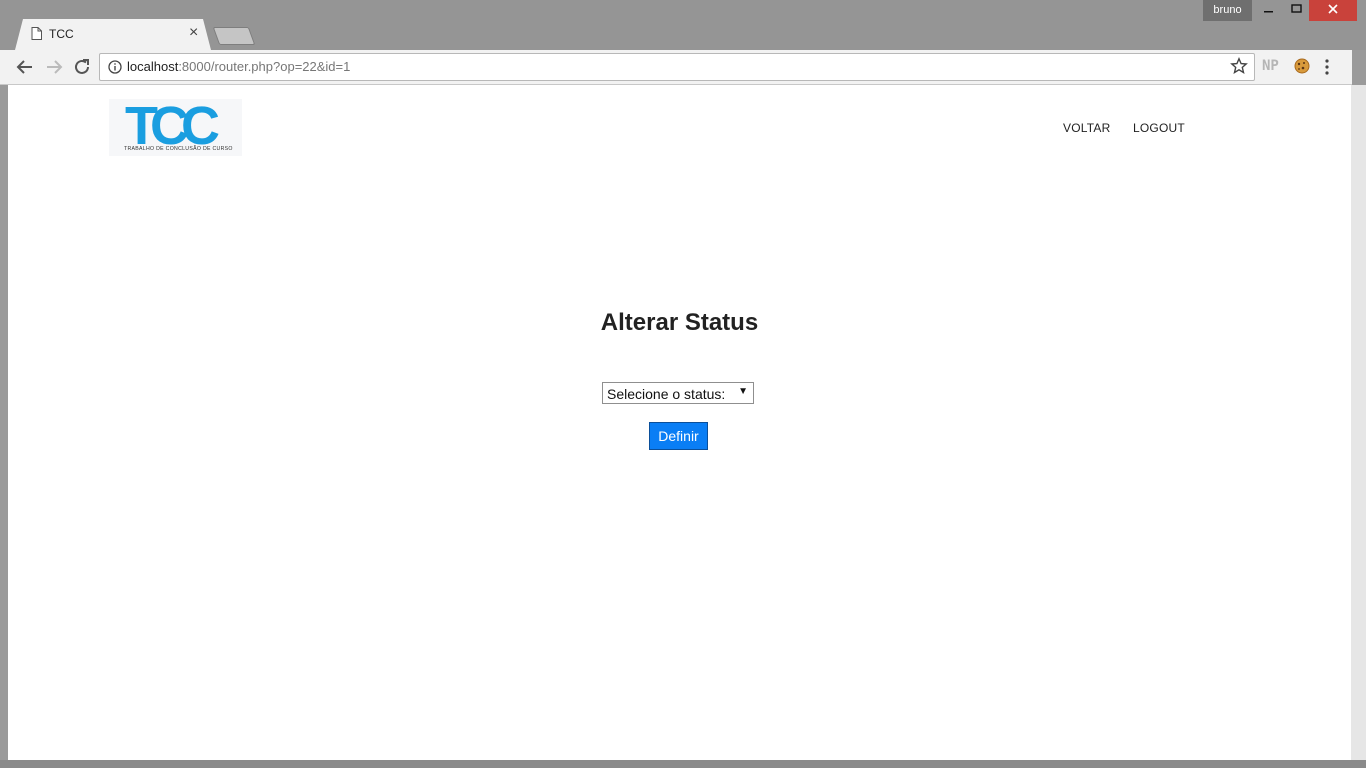  I want to click on page-icon, so click(36, 33).